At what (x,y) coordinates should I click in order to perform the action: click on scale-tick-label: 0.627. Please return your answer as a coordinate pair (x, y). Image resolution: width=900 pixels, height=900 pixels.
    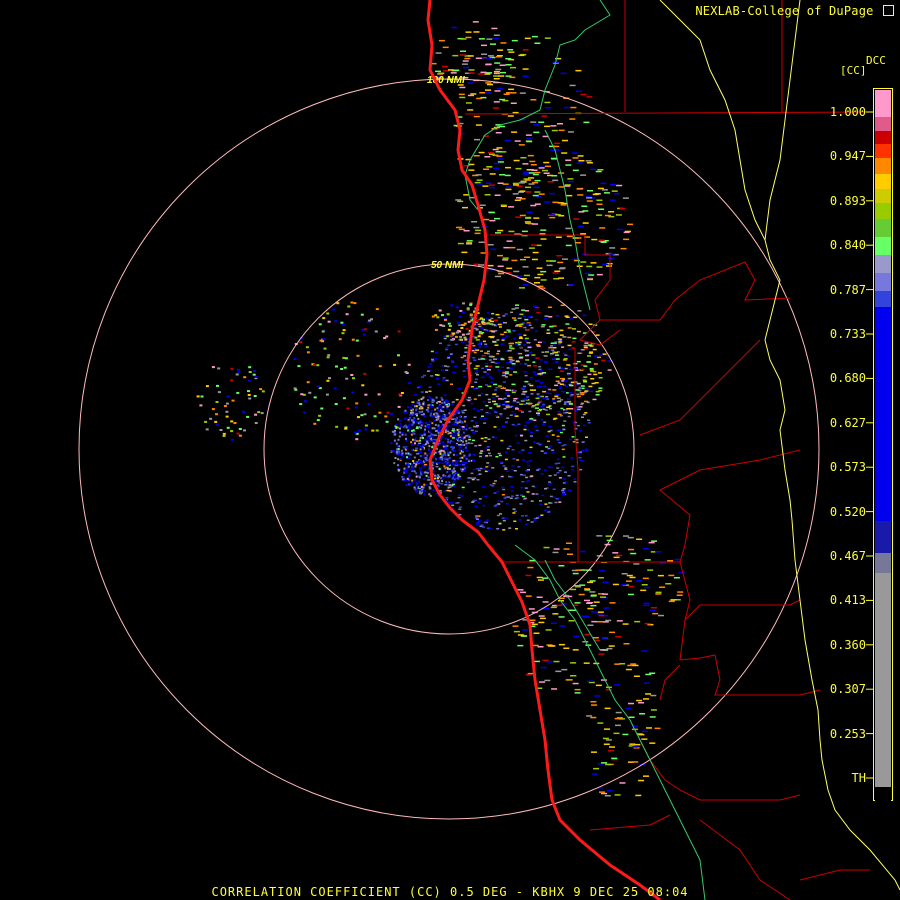
    Looking at the image, I should click on (847, 422).